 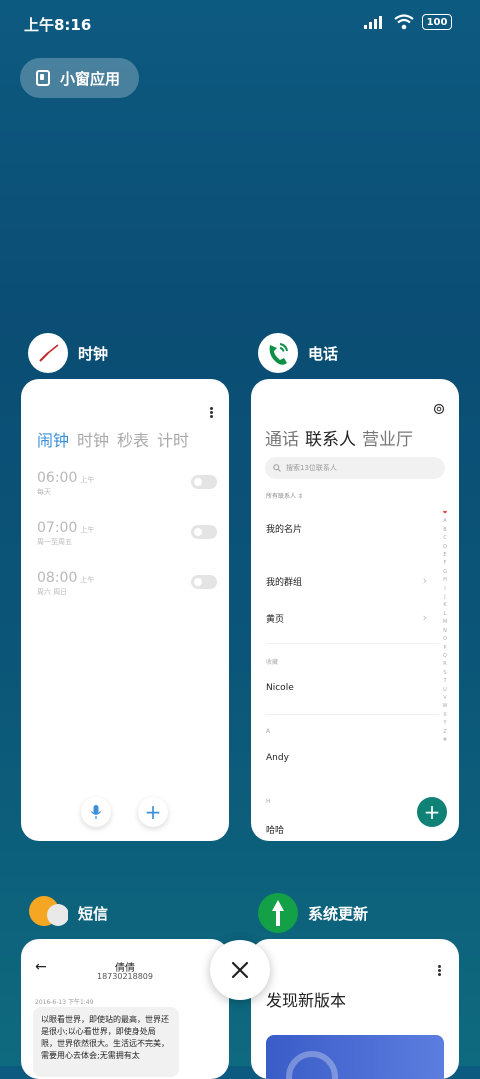 What do you see at coordinates (445, 521) in the screenshot?
I see `alphabet-letter: A` at bounding box center [445, 521].